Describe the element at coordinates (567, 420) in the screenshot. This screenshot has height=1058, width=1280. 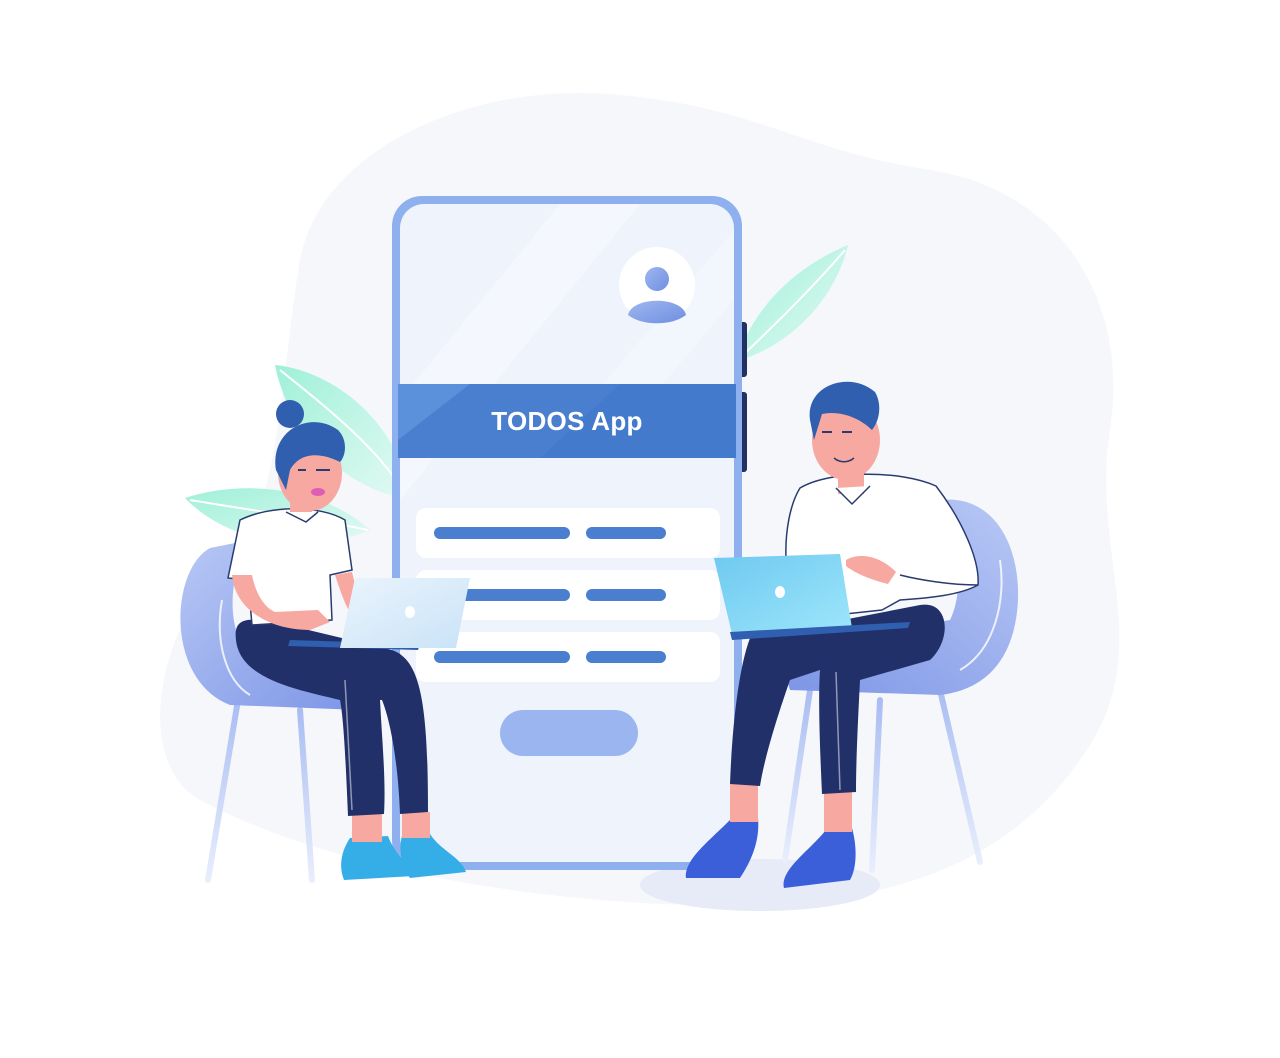
I see `app-title: TODOS App` at that location.